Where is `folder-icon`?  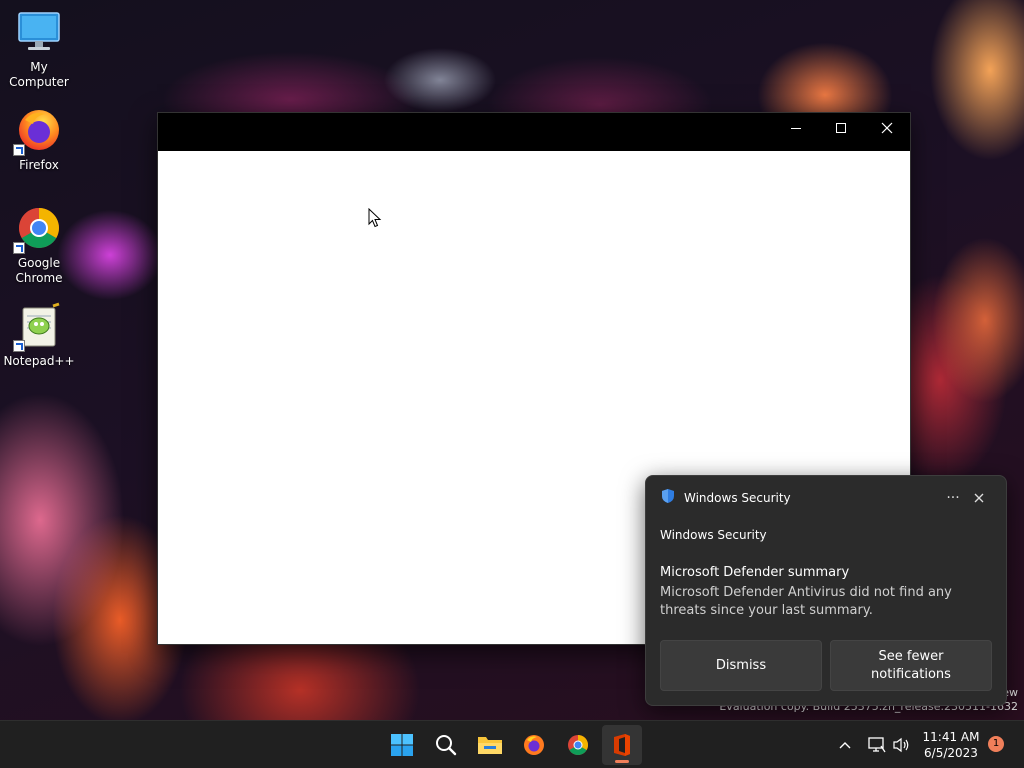
folder-icon is located at coordinates (490, 745).